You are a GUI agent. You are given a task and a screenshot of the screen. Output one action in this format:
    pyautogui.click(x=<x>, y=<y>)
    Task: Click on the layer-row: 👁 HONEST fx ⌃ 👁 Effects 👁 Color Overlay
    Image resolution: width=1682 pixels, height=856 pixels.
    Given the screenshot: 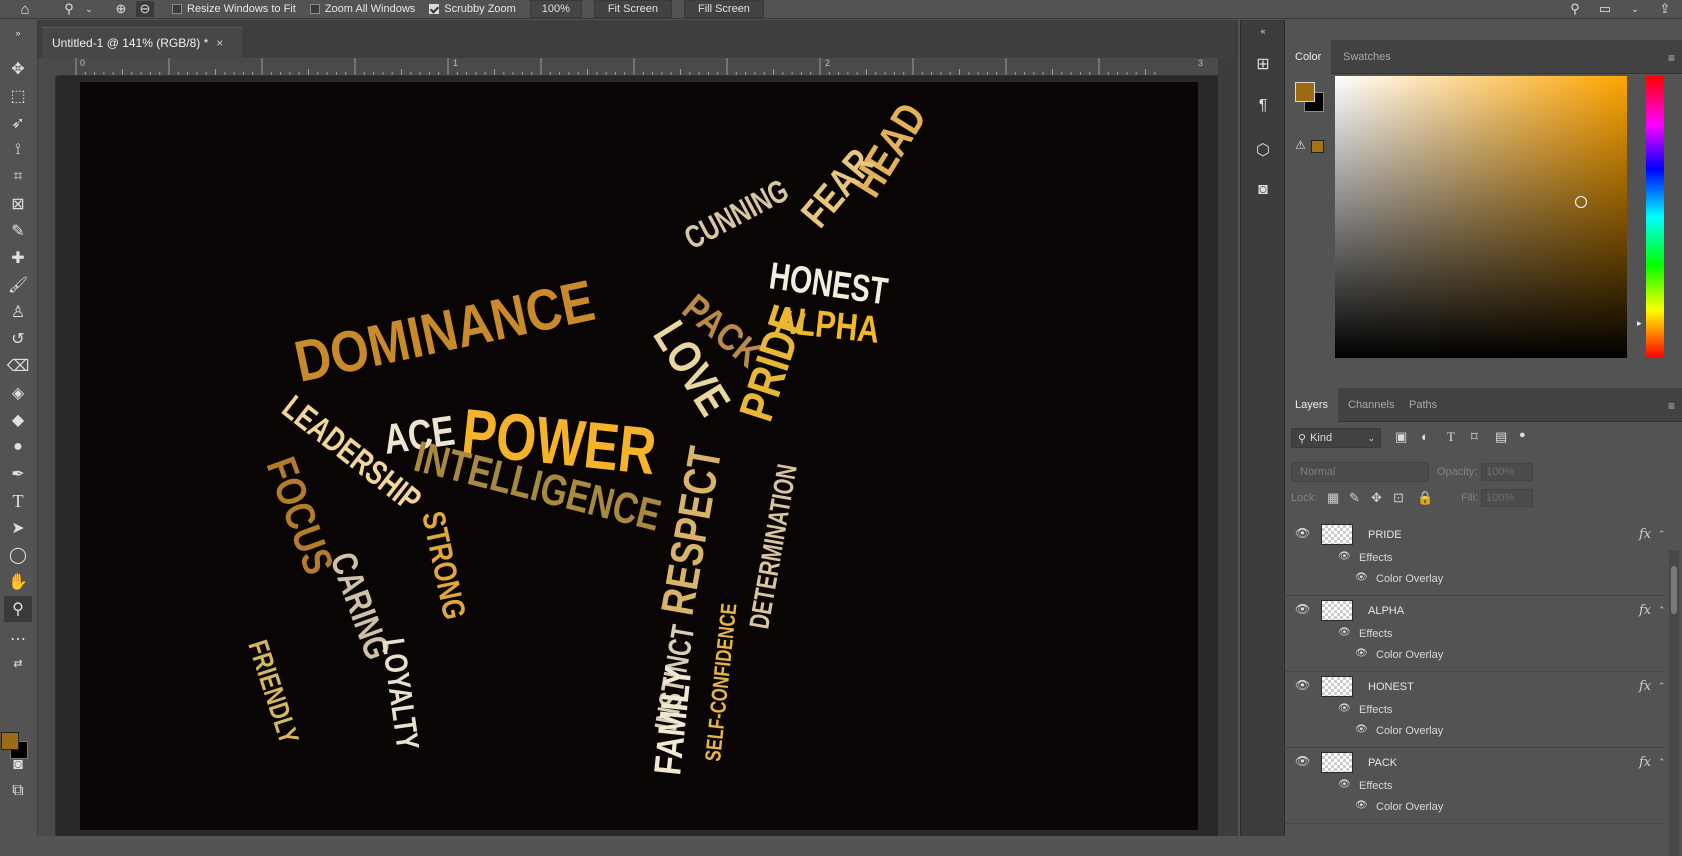 What is the action you would take?
    pyautogui.click(x=1475, y=710)
    